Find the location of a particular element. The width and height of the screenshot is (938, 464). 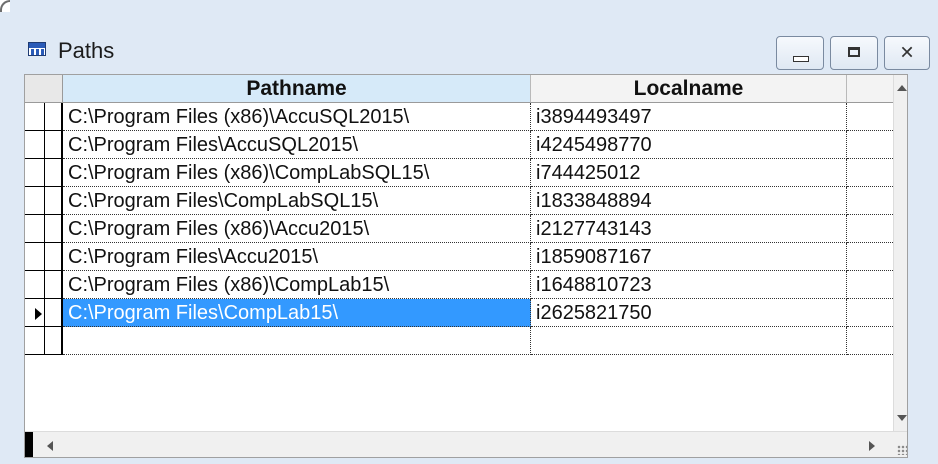

close-button: ✕ is located at coordinates (907, 53).